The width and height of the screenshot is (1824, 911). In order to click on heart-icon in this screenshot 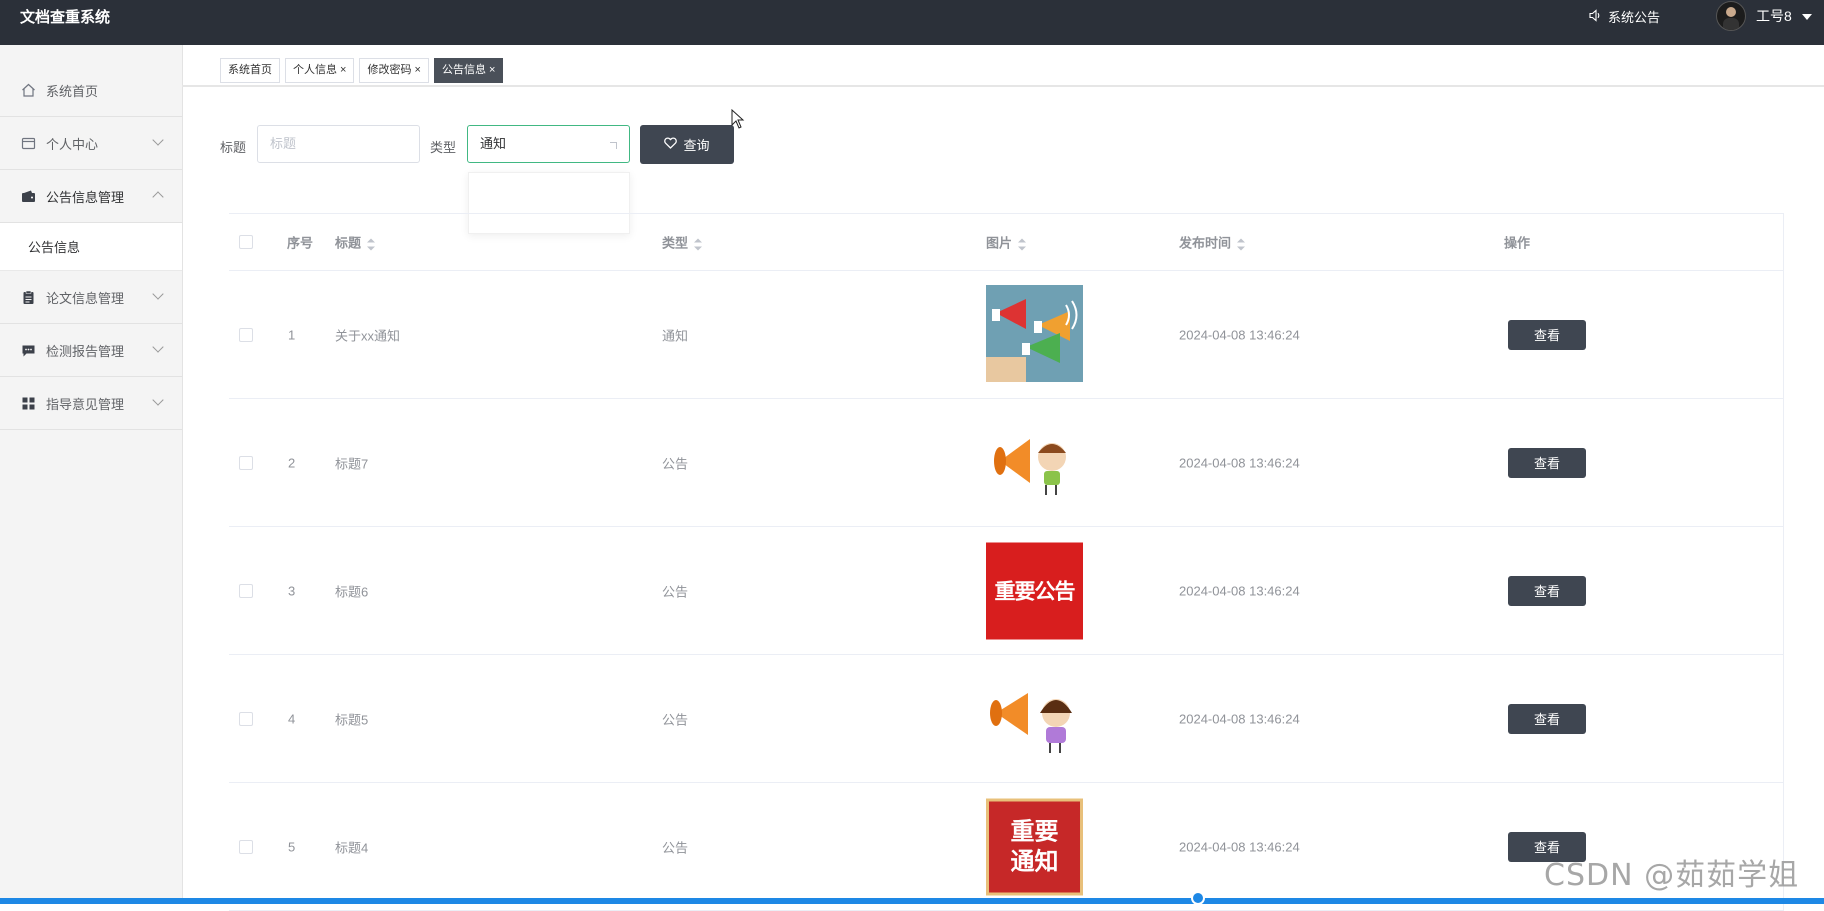, I will do `click(671, 144)`.